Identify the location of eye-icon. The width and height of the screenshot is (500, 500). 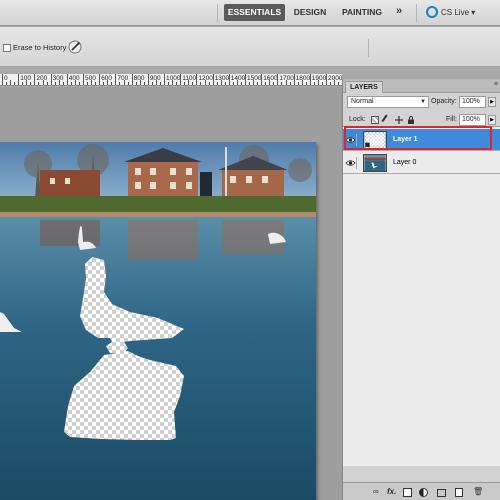
(351, 163).